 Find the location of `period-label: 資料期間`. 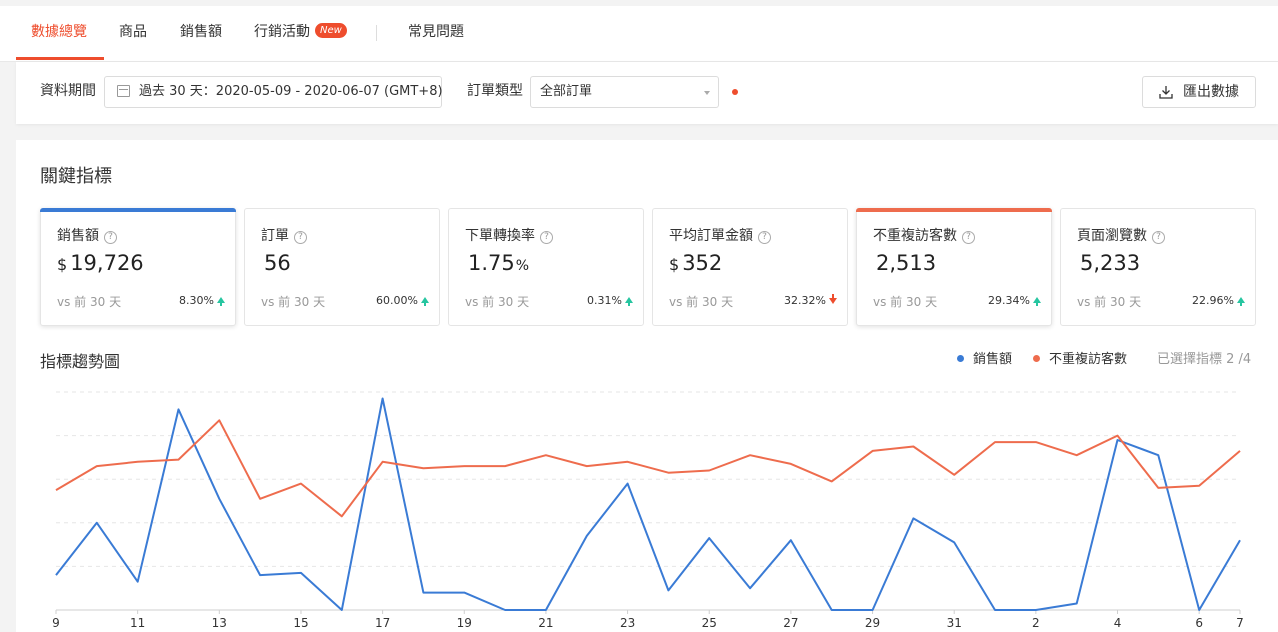

period-label: 資料期間 is located at coordinates (68, 91).